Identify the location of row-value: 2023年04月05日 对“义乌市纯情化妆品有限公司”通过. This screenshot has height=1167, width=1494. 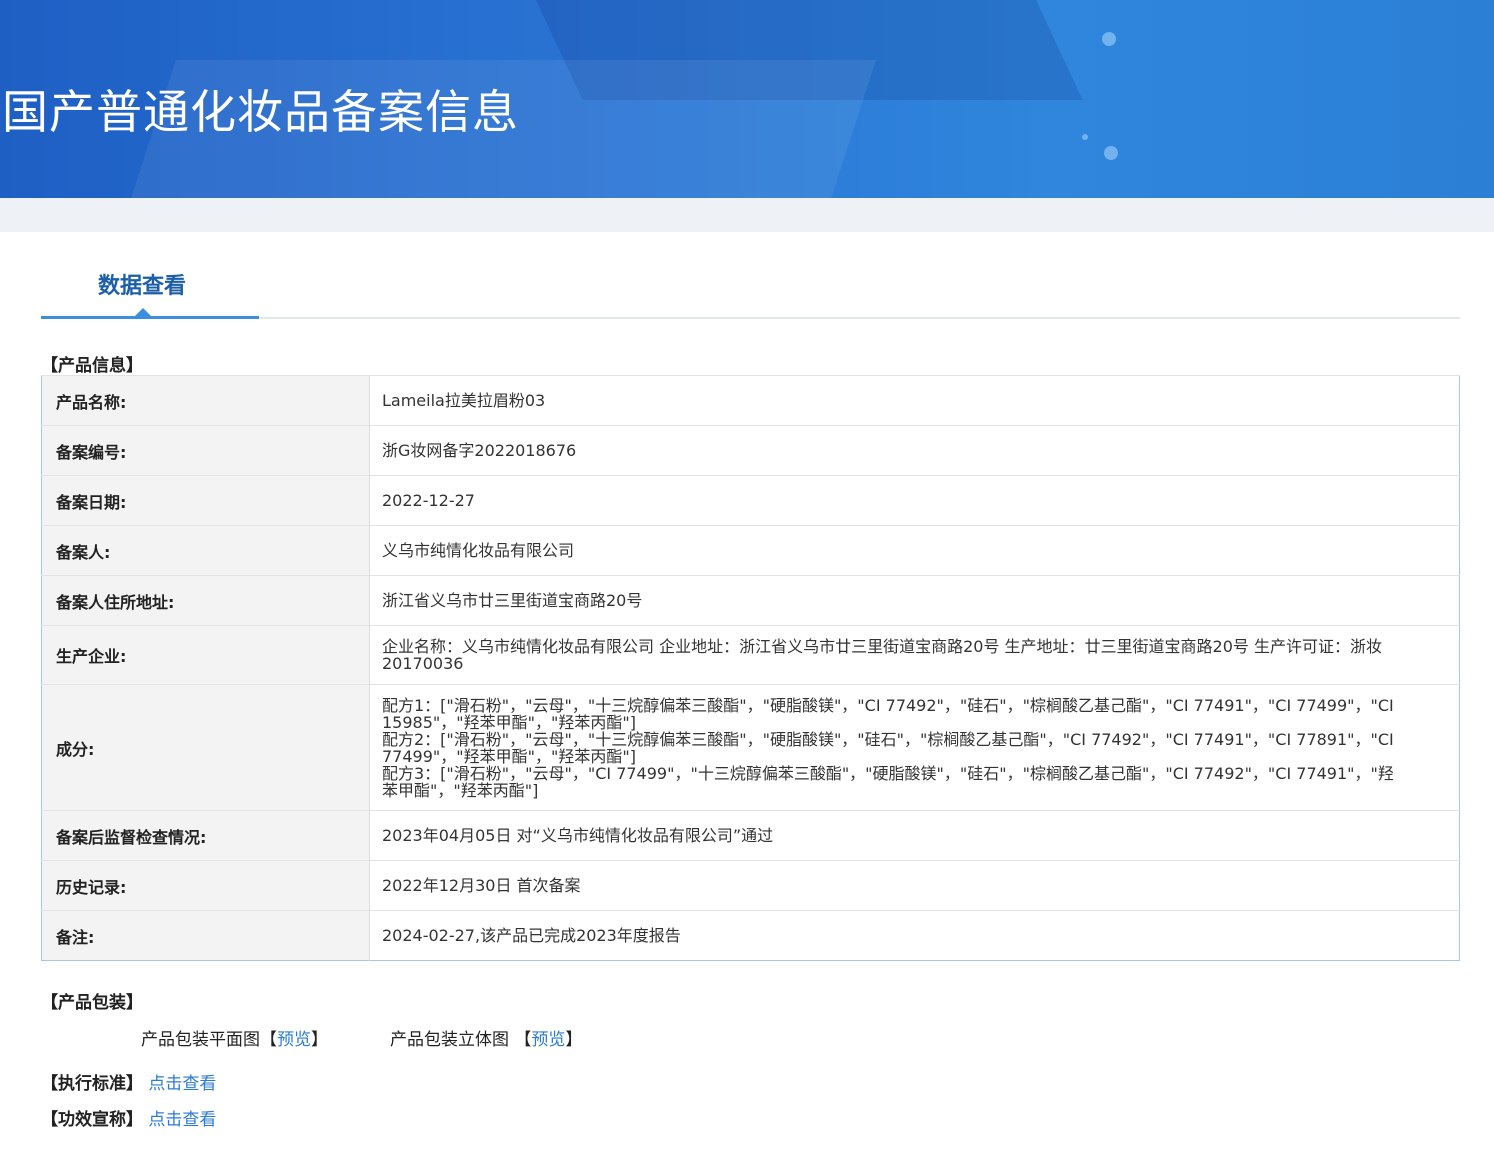
(914, 835).